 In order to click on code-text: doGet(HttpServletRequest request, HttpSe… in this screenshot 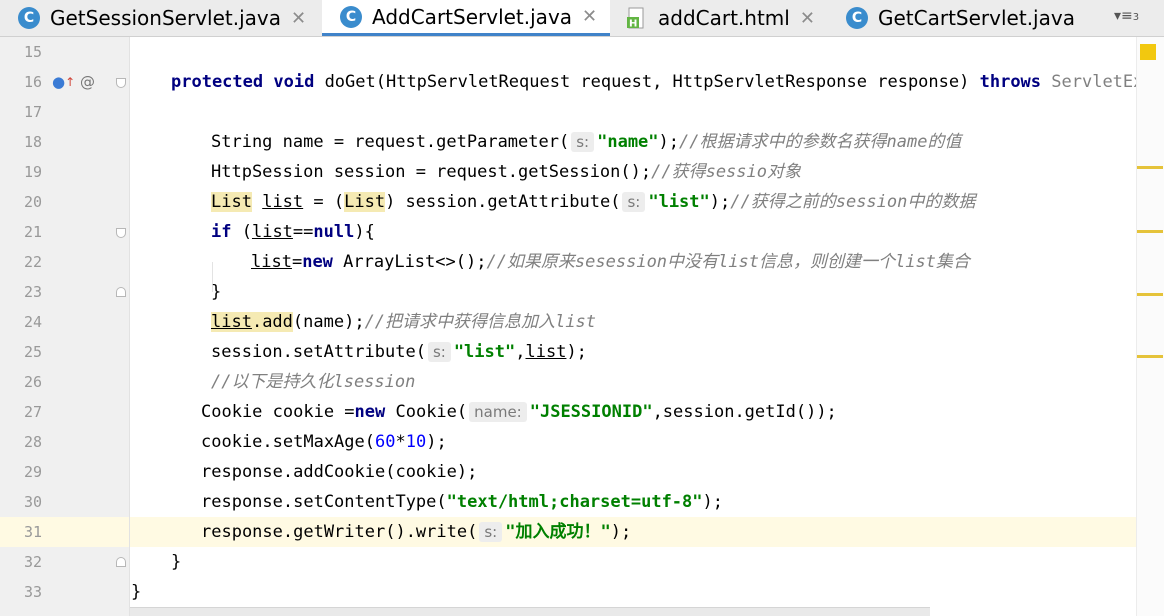, I will do `click(647, 82)`.